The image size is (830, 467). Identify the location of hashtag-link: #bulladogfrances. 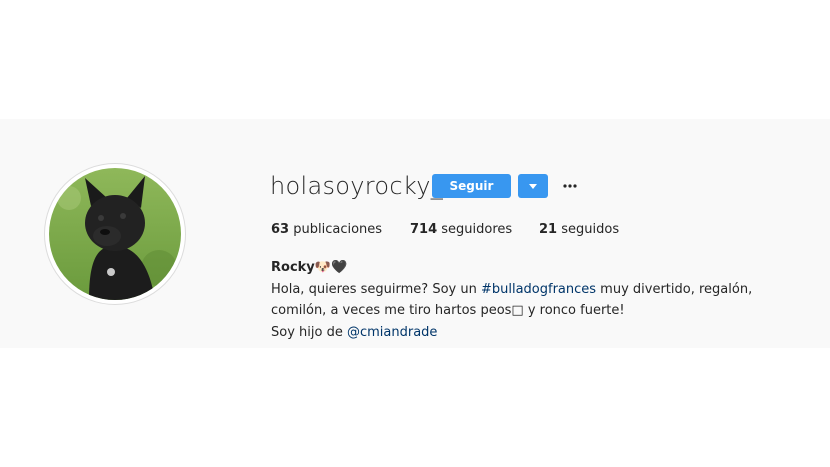
(538, 289).